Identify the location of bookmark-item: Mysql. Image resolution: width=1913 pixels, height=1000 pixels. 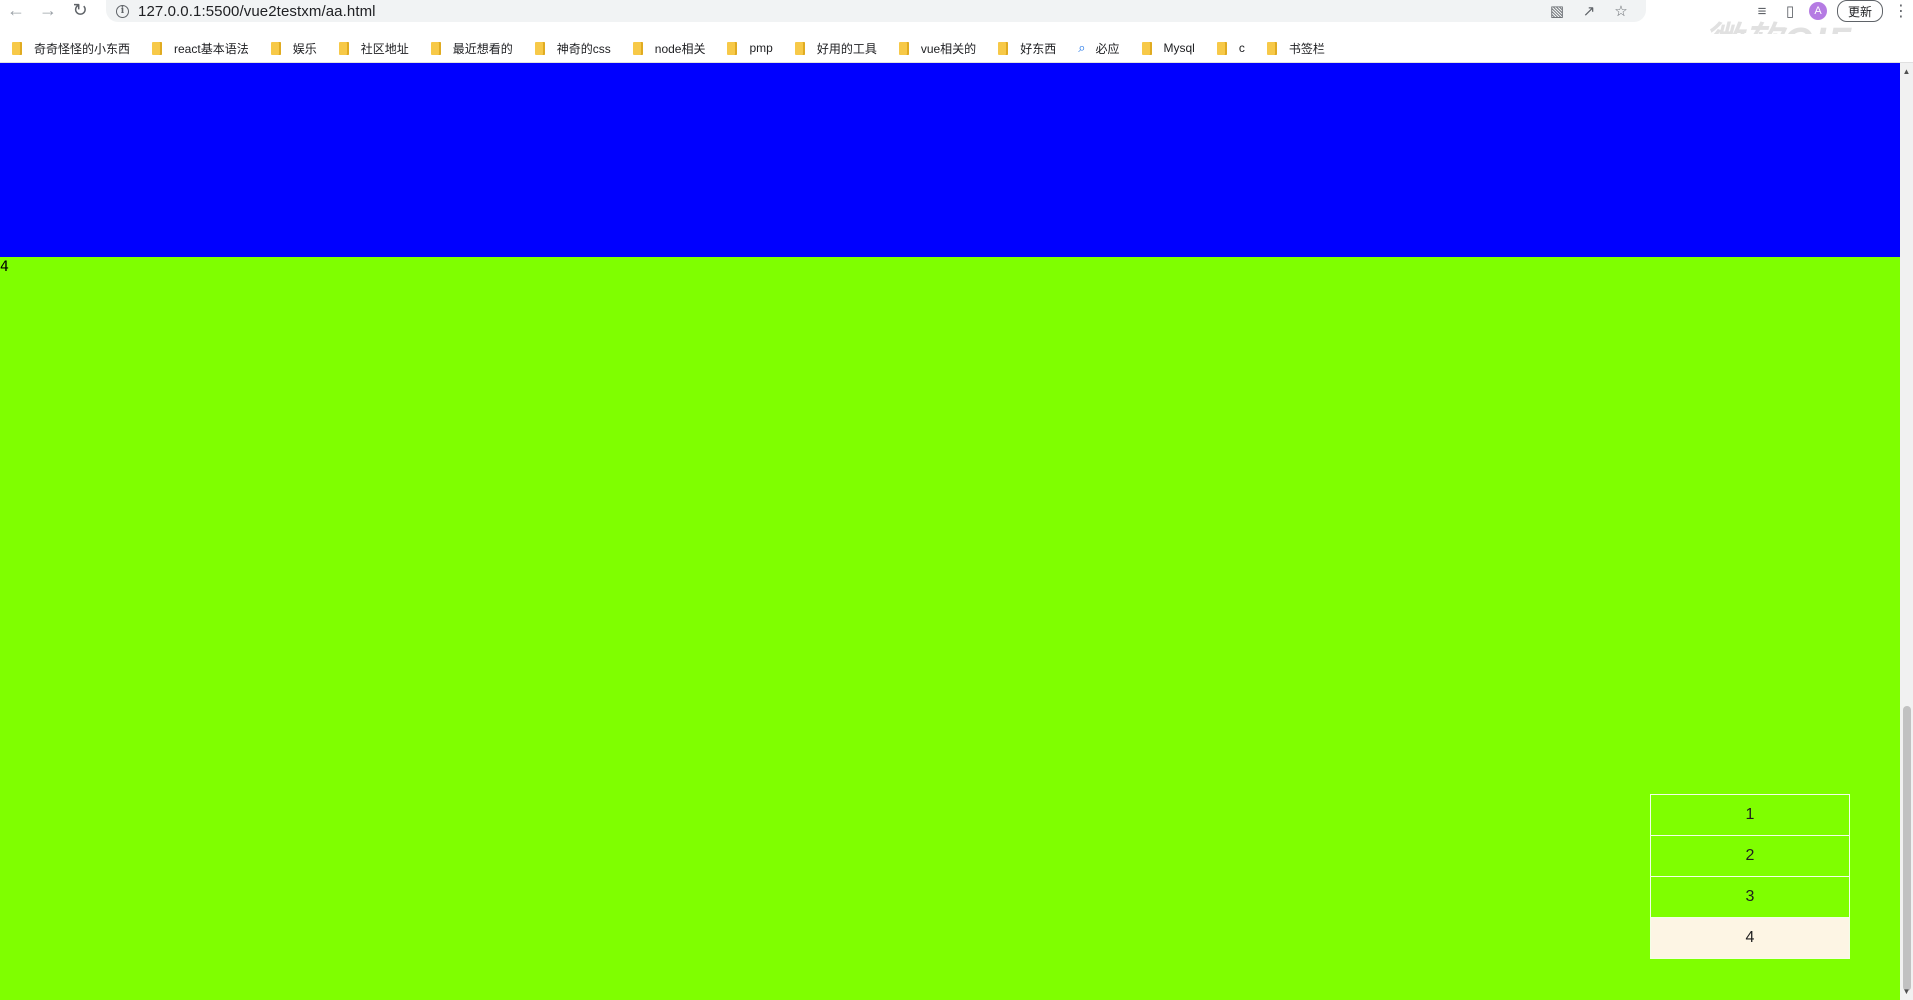
(1167, 48).